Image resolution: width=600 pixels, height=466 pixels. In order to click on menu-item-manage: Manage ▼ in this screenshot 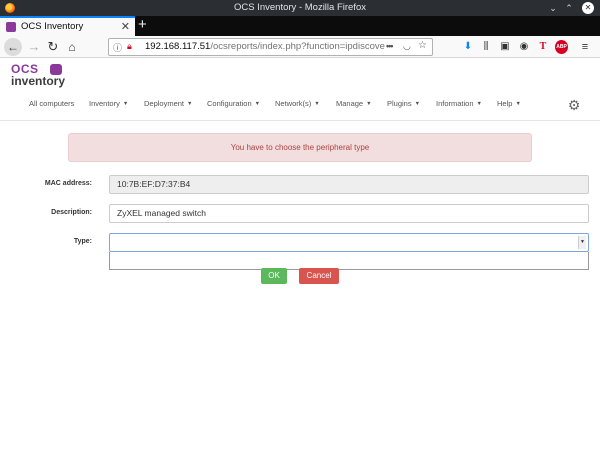, I will do `click(354, 103)`.